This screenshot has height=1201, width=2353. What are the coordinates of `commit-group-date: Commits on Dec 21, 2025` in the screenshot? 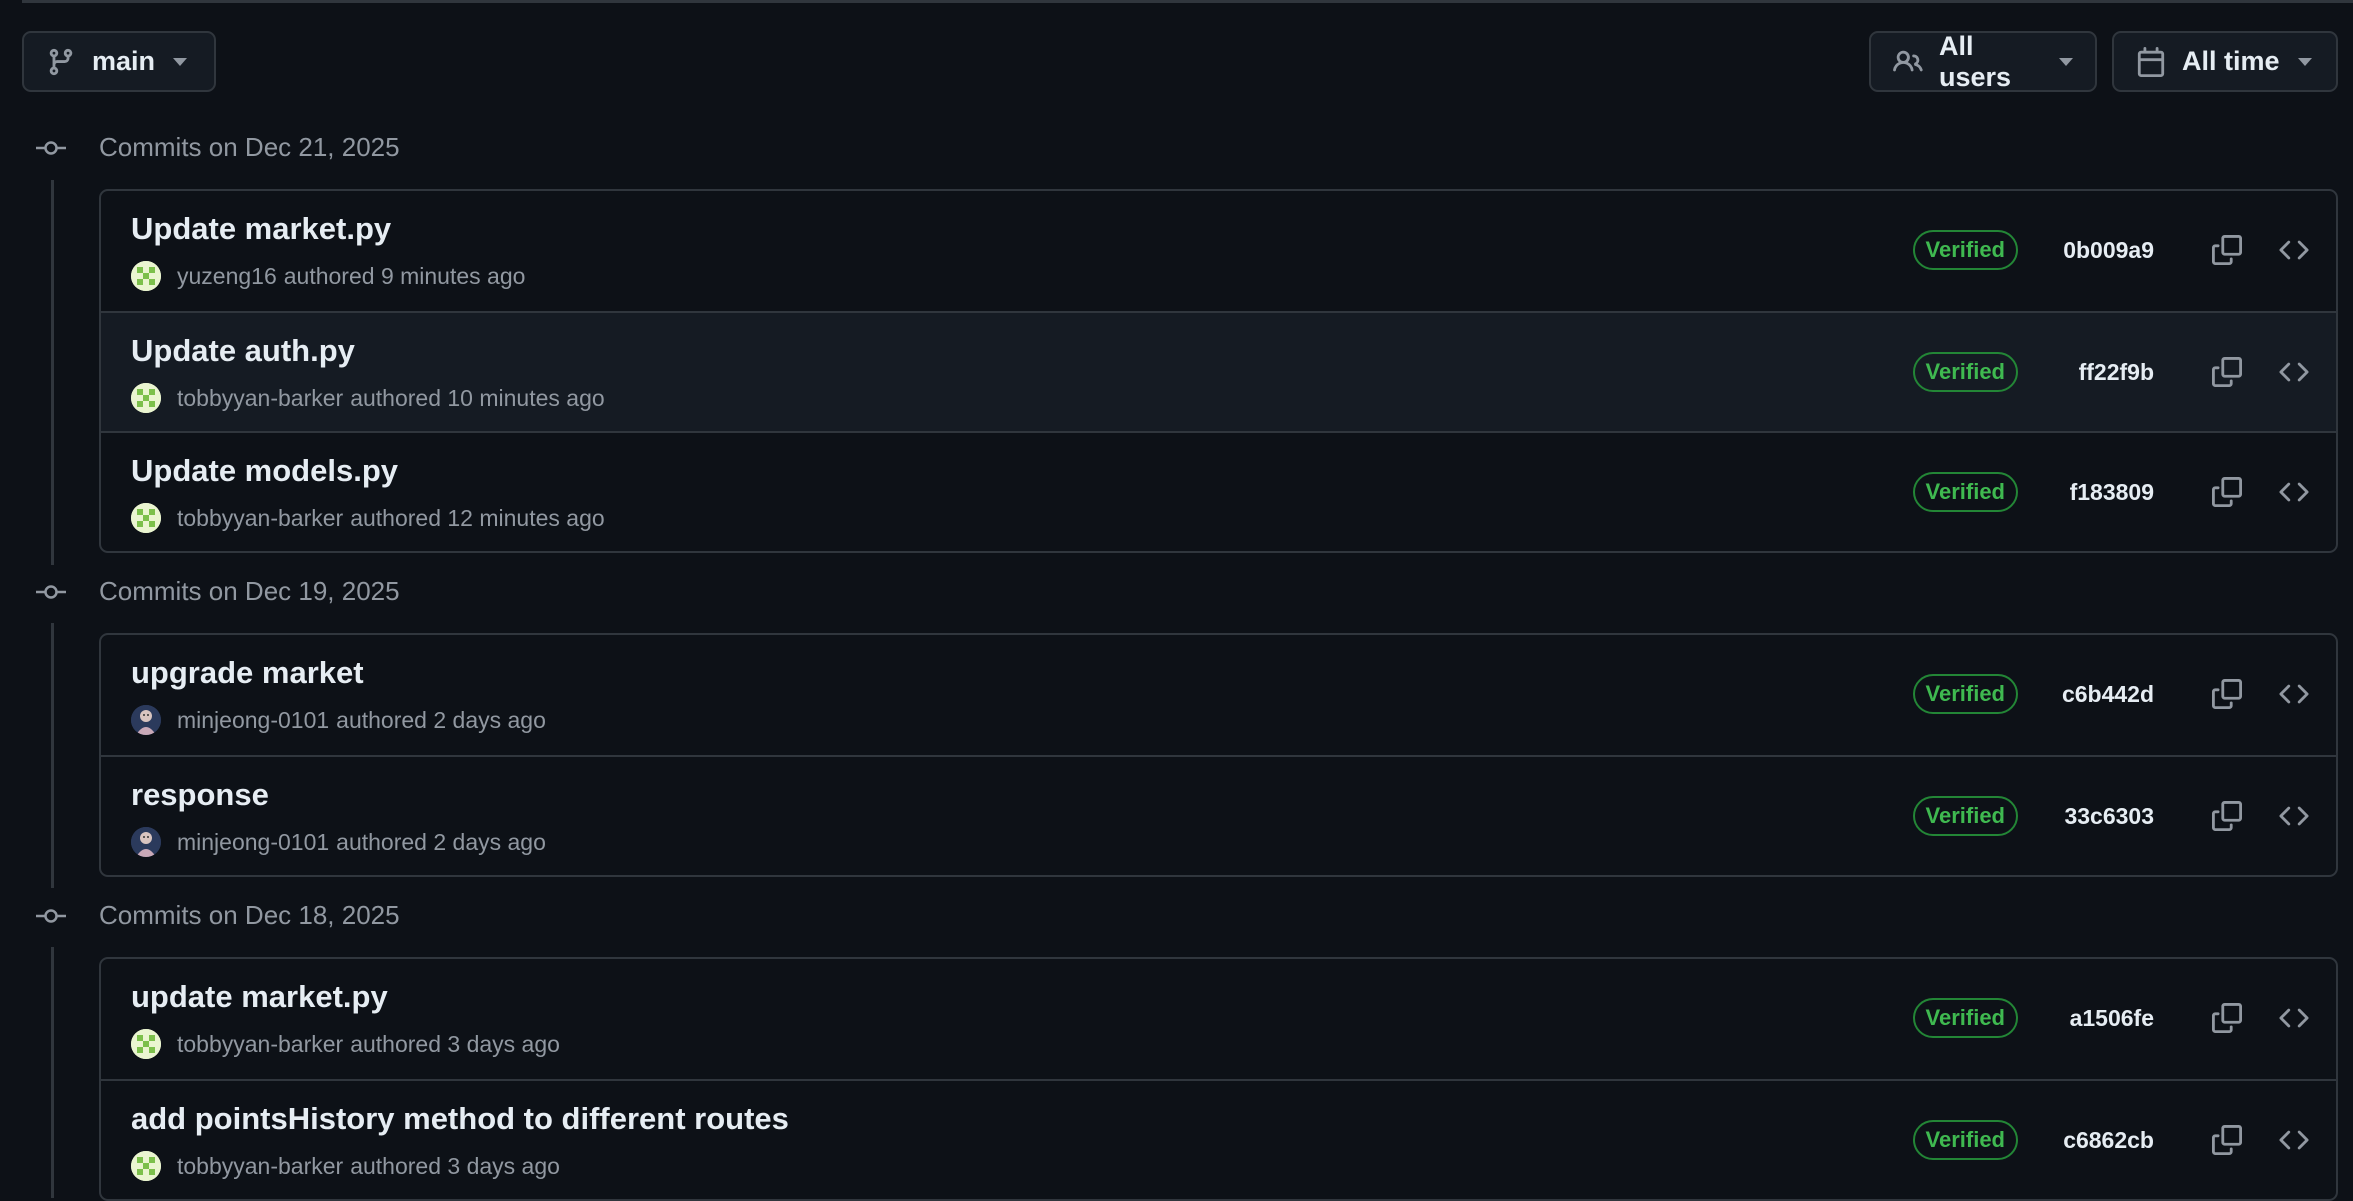 It's located at (249, 147).